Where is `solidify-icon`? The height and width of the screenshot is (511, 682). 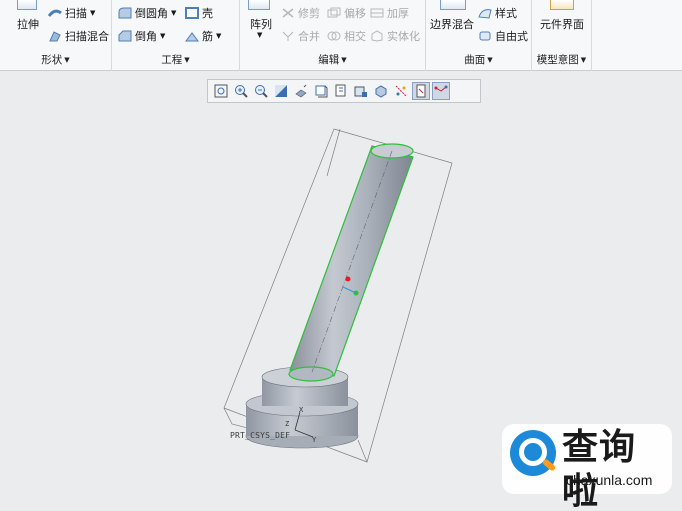
solidify-icon is located at coordinates (377, 36).